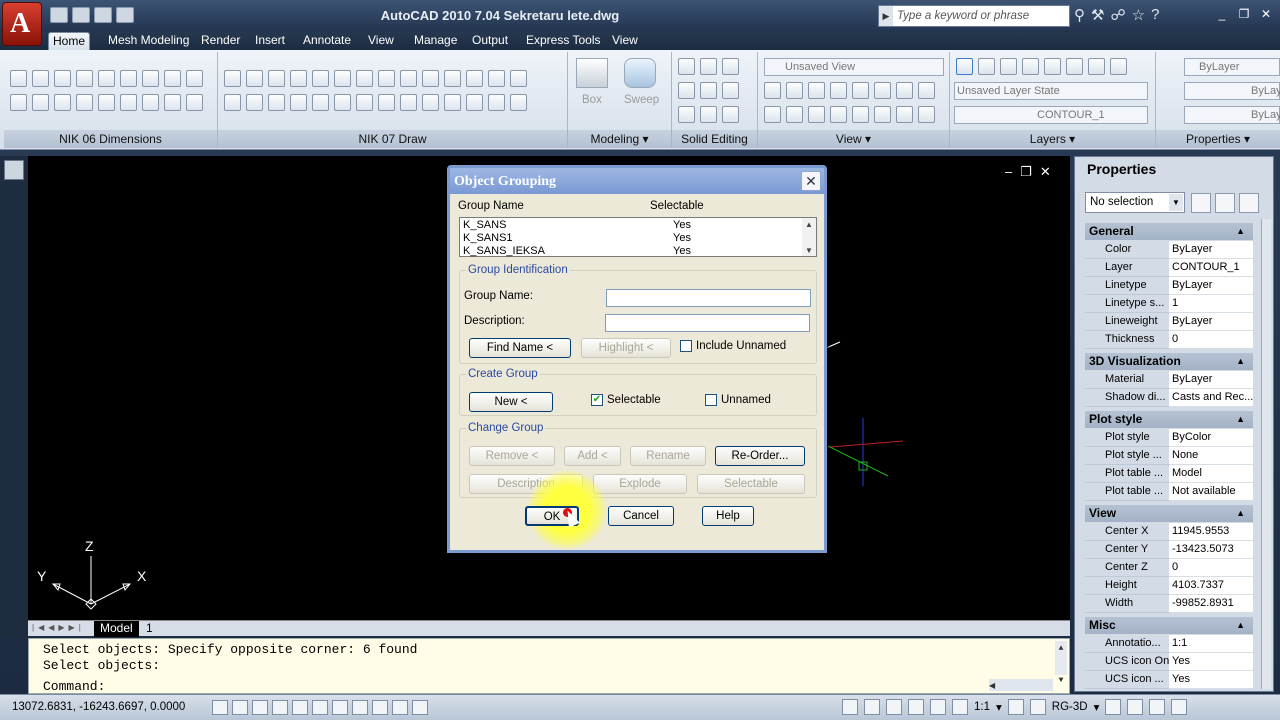 This screenshot has height=720, width=1280. Describe the element at coordinates (512, 456) in the screenshot. I see `remove-button: Remove <` at that location.